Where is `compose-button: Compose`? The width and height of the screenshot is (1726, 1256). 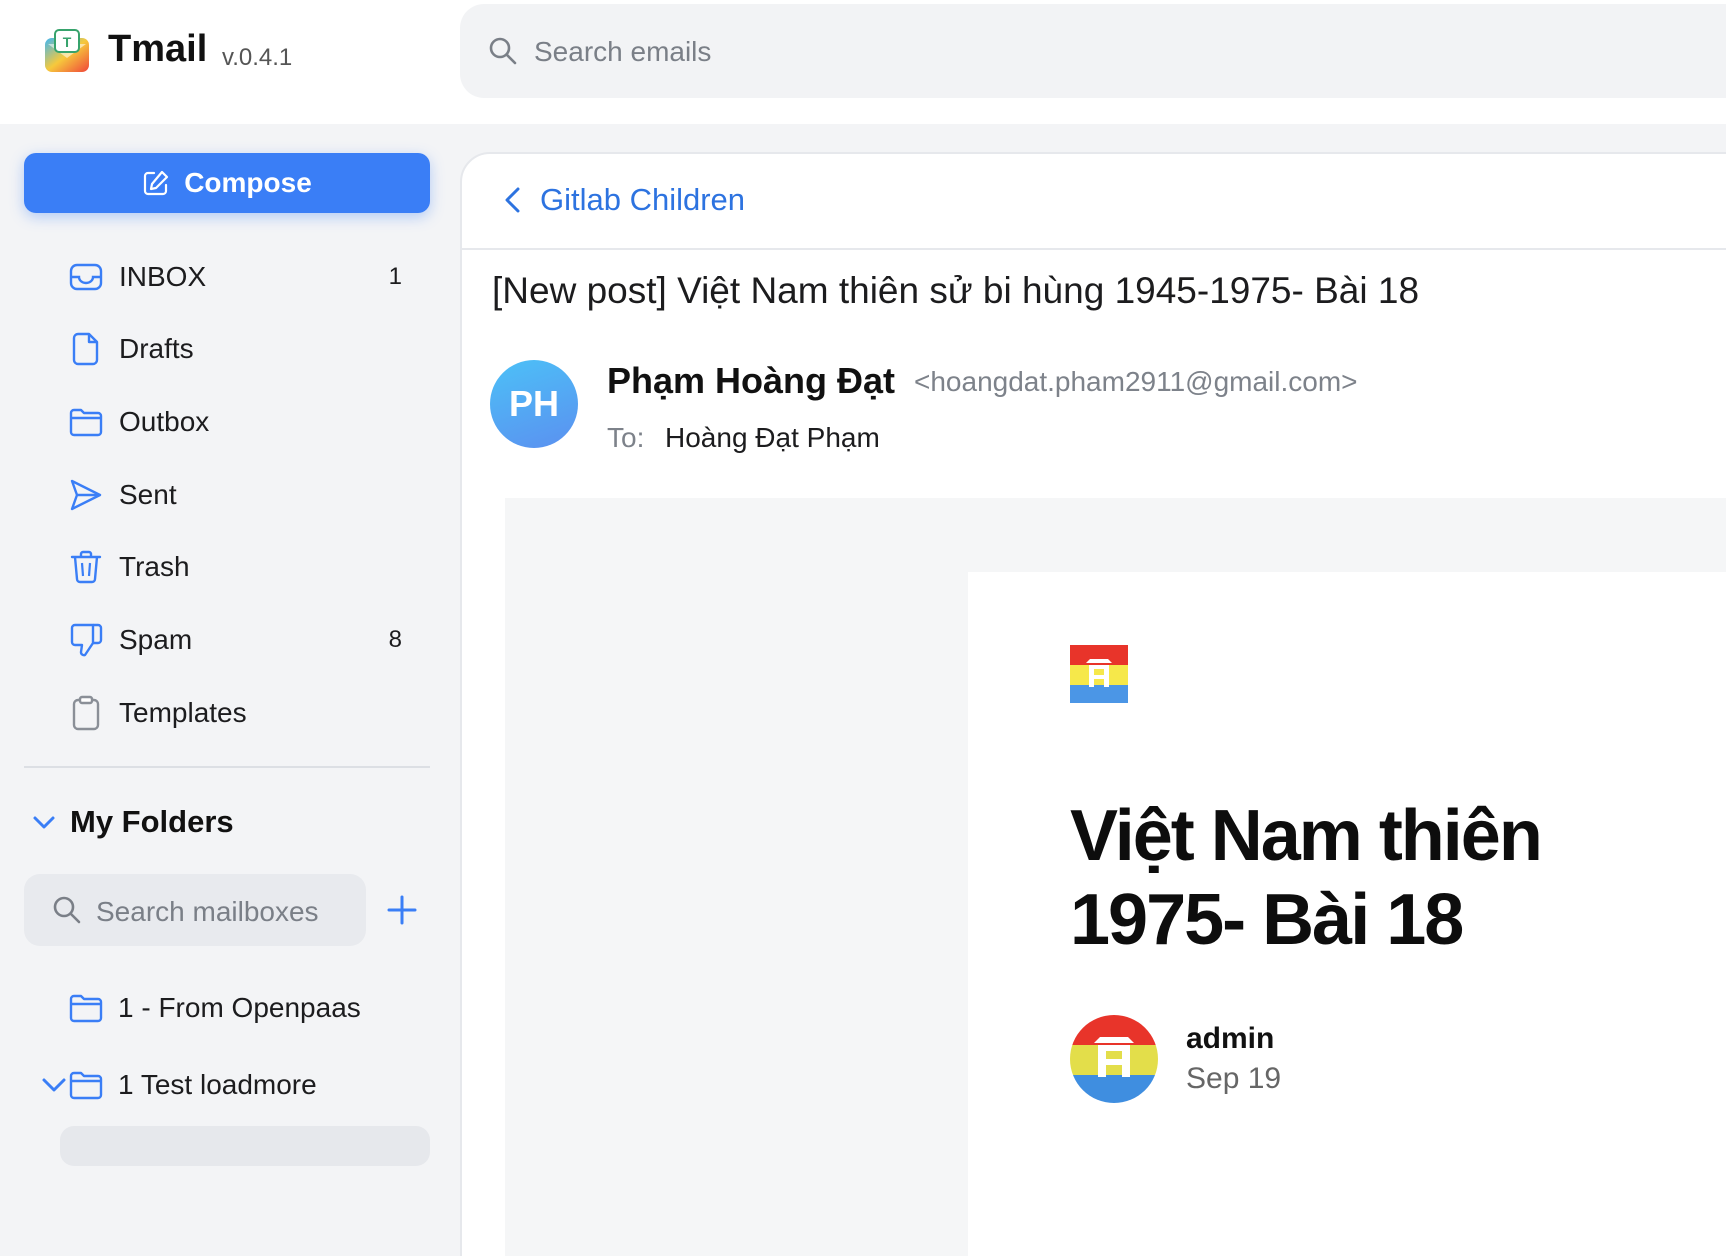
compose-button: Compose is located at coordinates (227, 183).